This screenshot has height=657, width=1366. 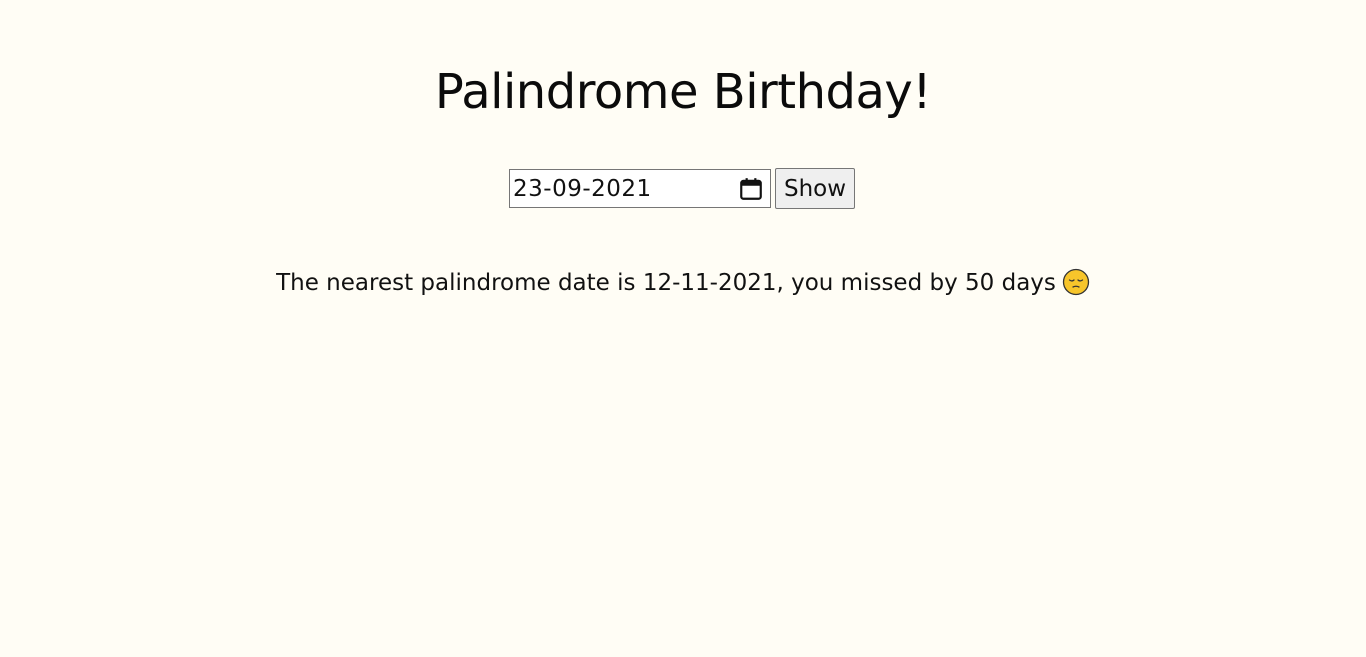 What do you see at coordinates (1076, 282) in the screenshot?
I see `pensive-face-icon` at bounding box center [1076, 282].